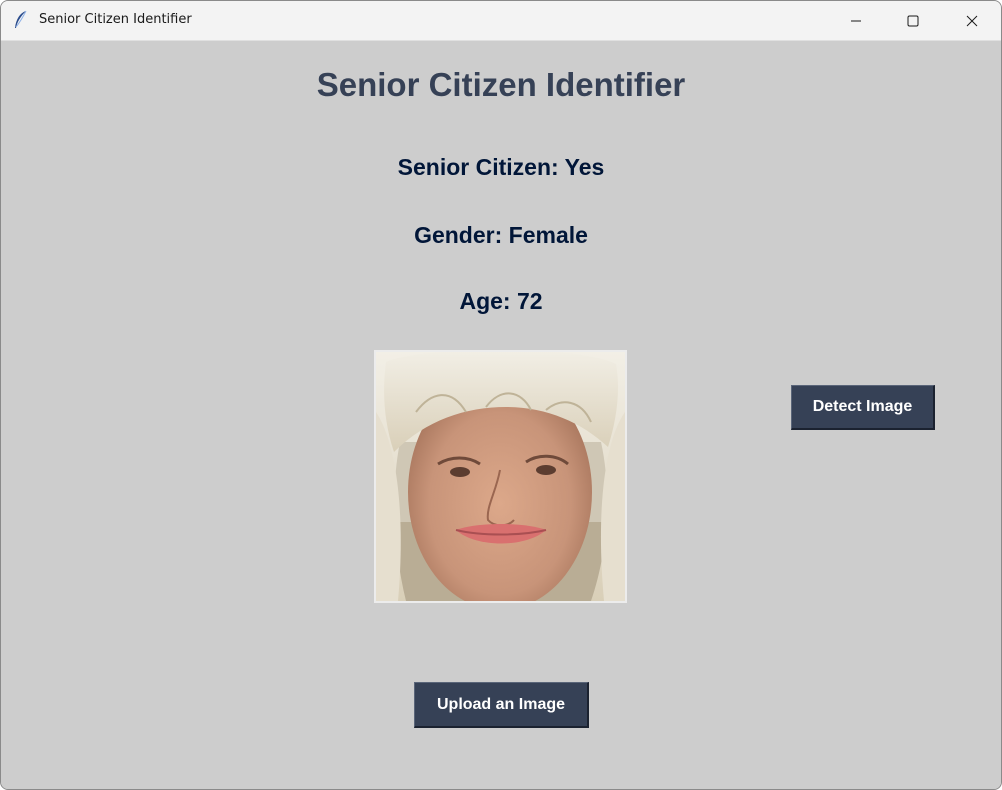 This screenshot has height=790, width=1002. I want to click on detect-image-button: Detect Image, so click(863, 407).